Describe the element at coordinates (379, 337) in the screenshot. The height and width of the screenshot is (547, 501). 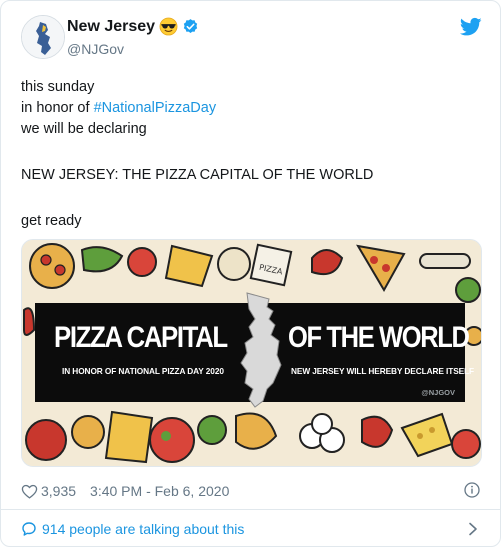
I see `banner-title-right: OF THE WORLD` at that location.